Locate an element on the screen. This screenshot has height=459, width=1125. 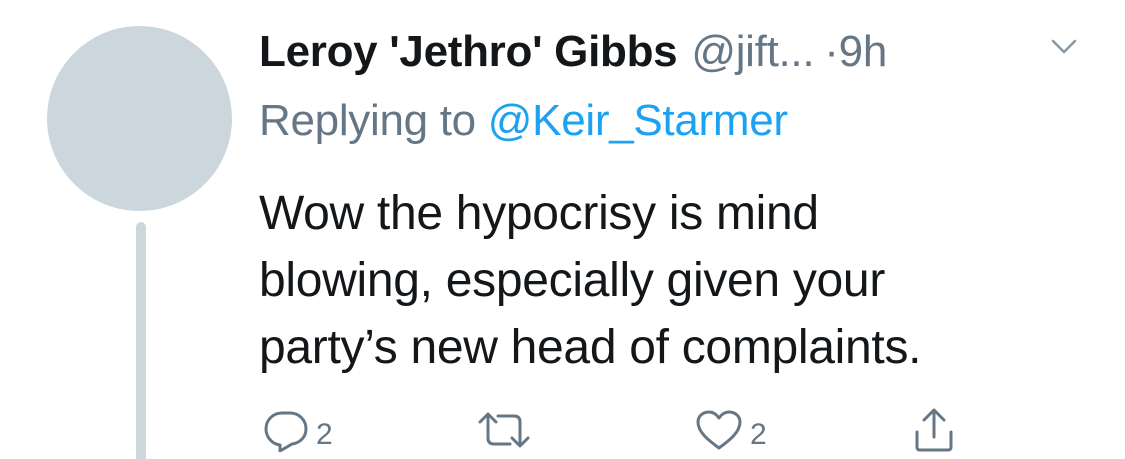
like-count: 2 is located at coordinates (758, 434).